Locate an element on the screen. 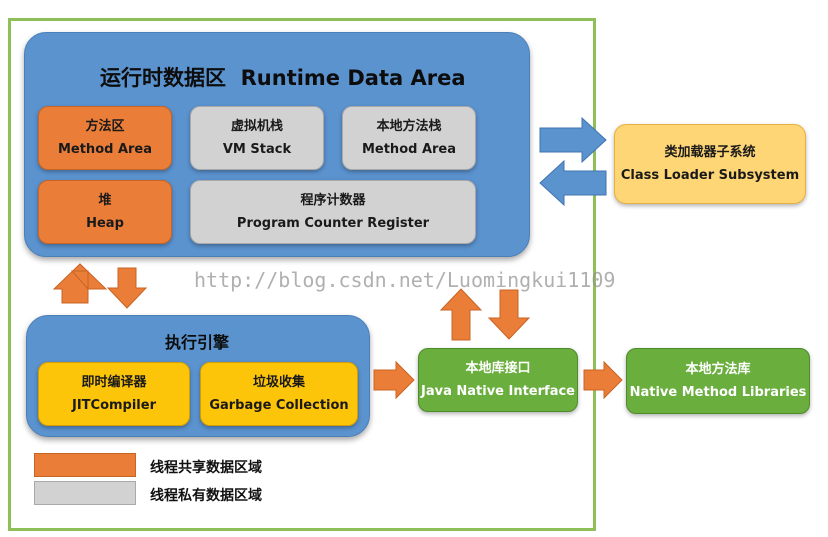  native-libs-cn: 本地方法库 is located at coordinates (718, 369).